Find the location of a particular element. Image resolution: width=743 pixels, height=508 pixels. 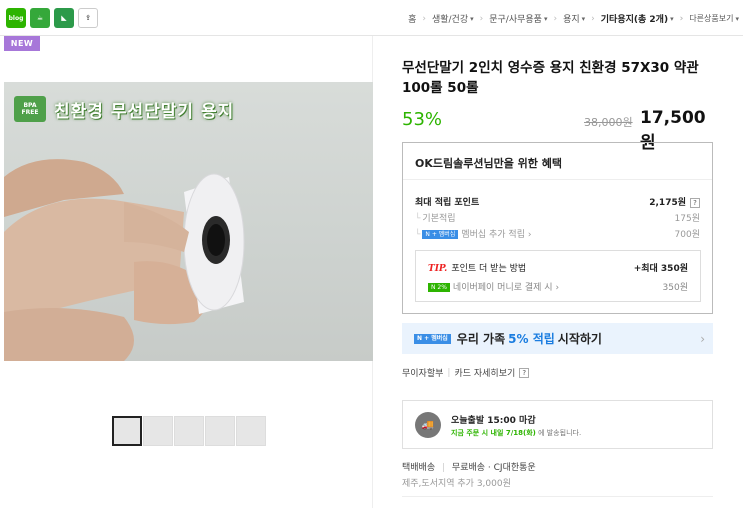

tip-title: 포인트 더 받는 방법 is located at coordinates (489, 269).